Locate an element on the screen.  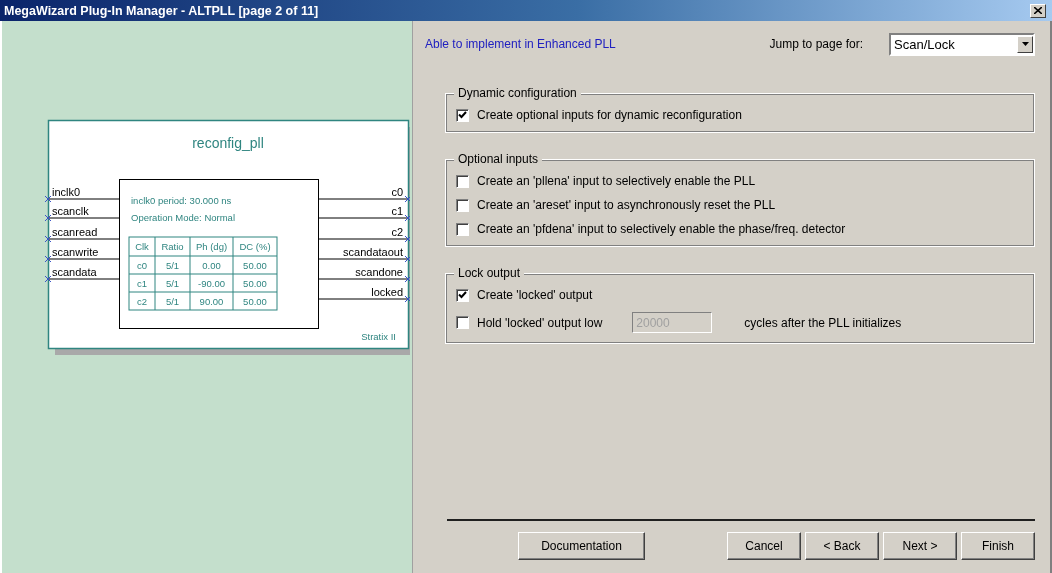
checkbox-label: Create an 'areset' input to asynchronously reset the PLL is located at coordinates (626, 205).